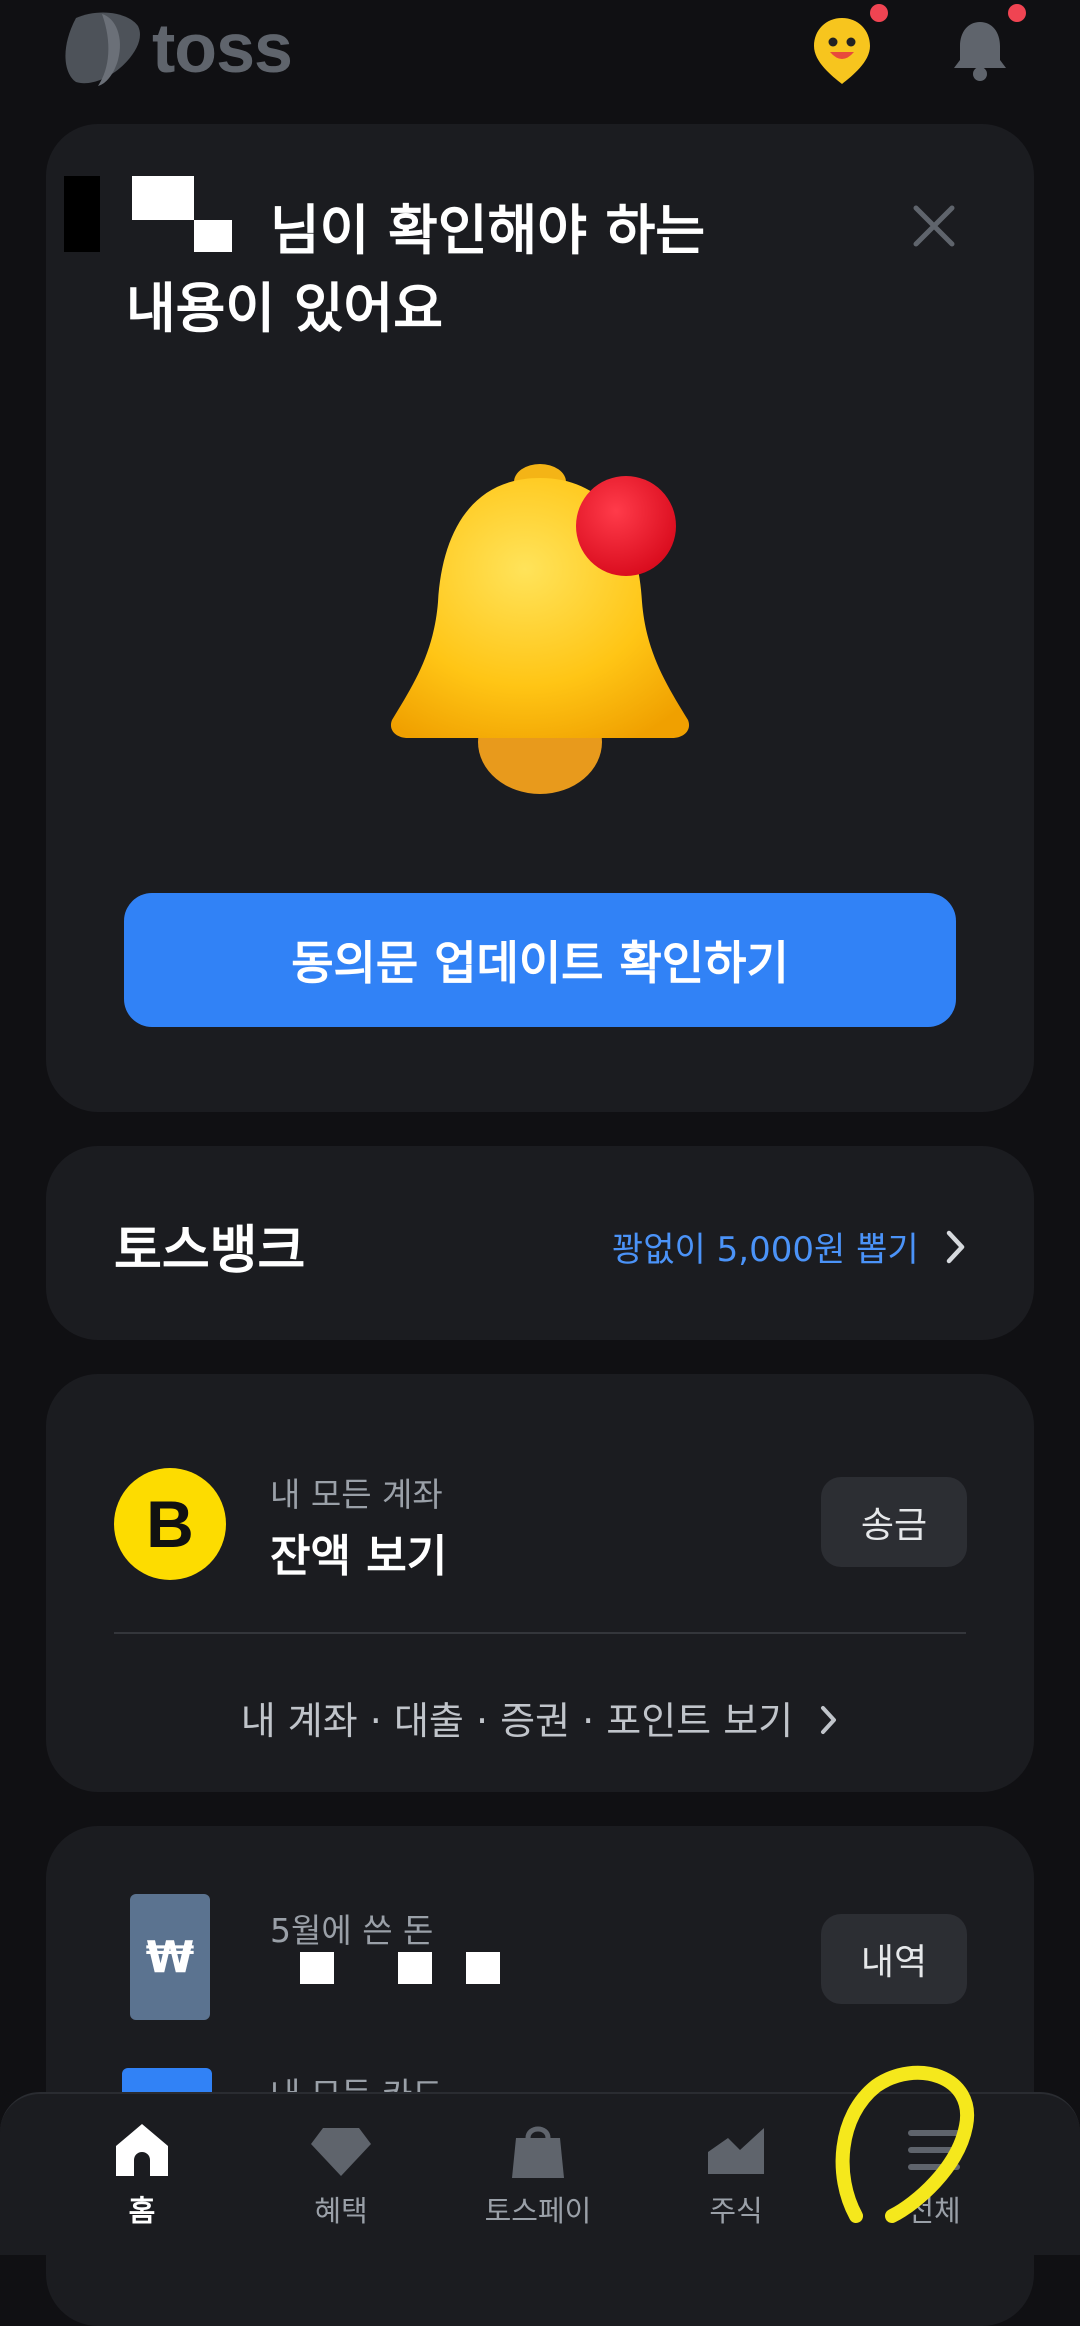  What do you see at coordinates (142, 2150) in the screenshot?
I see `home-icon` at bounding box center [142, 2150].